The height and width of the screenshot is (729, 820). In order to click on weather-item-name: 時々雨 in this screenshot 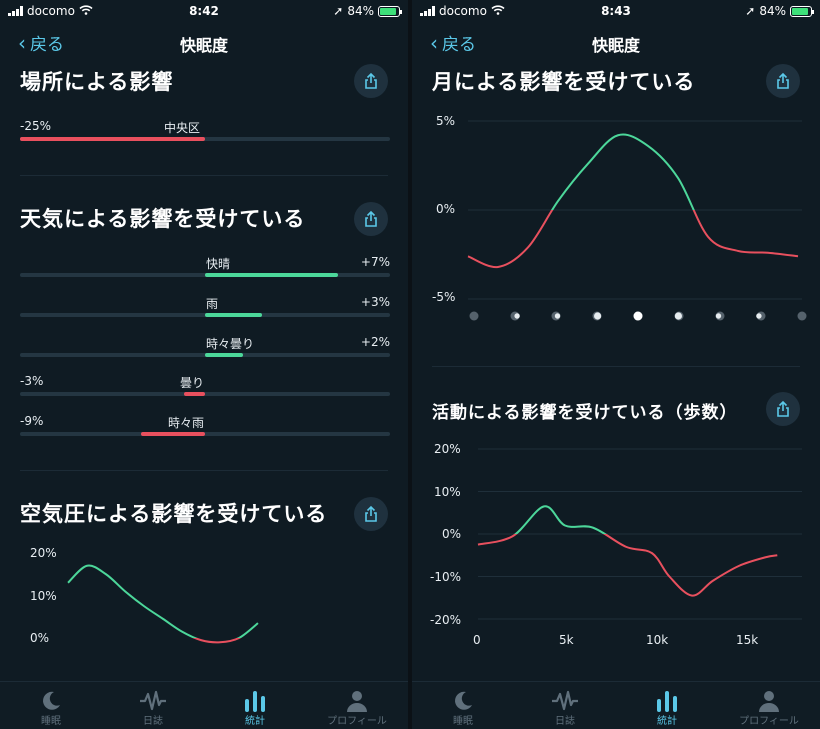, I will do `click(185, 423)`.